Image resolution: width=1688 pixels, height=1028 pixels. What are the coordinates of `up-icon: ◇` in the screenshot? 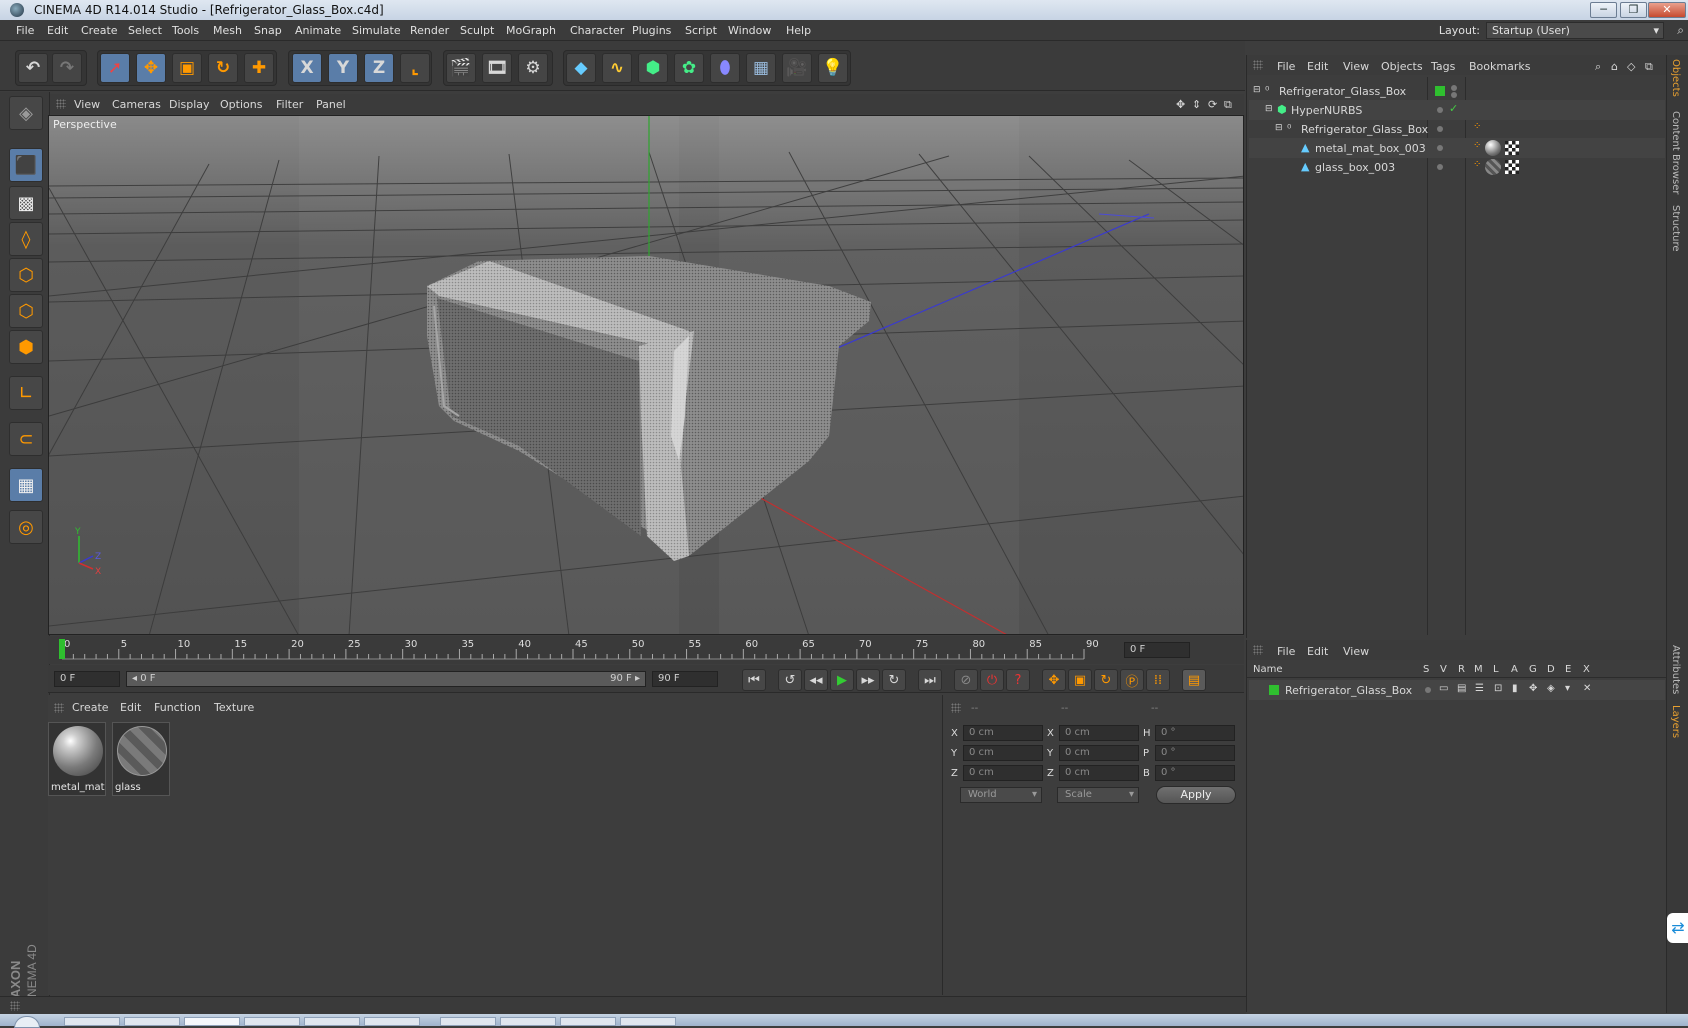 It's located at (1631, 66).